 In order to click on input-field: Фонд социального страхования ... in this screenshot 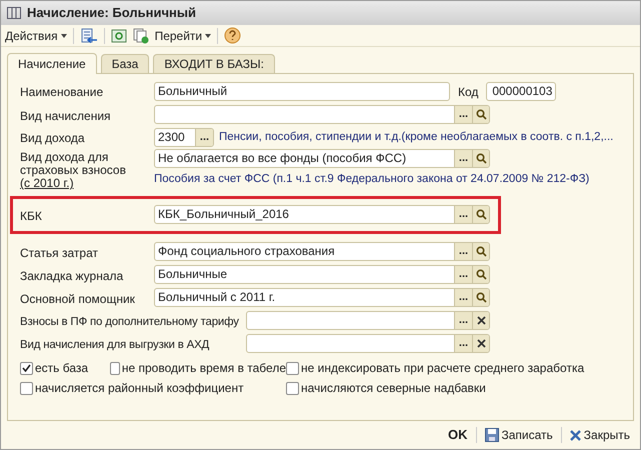, I will do `click(322, 251)`.